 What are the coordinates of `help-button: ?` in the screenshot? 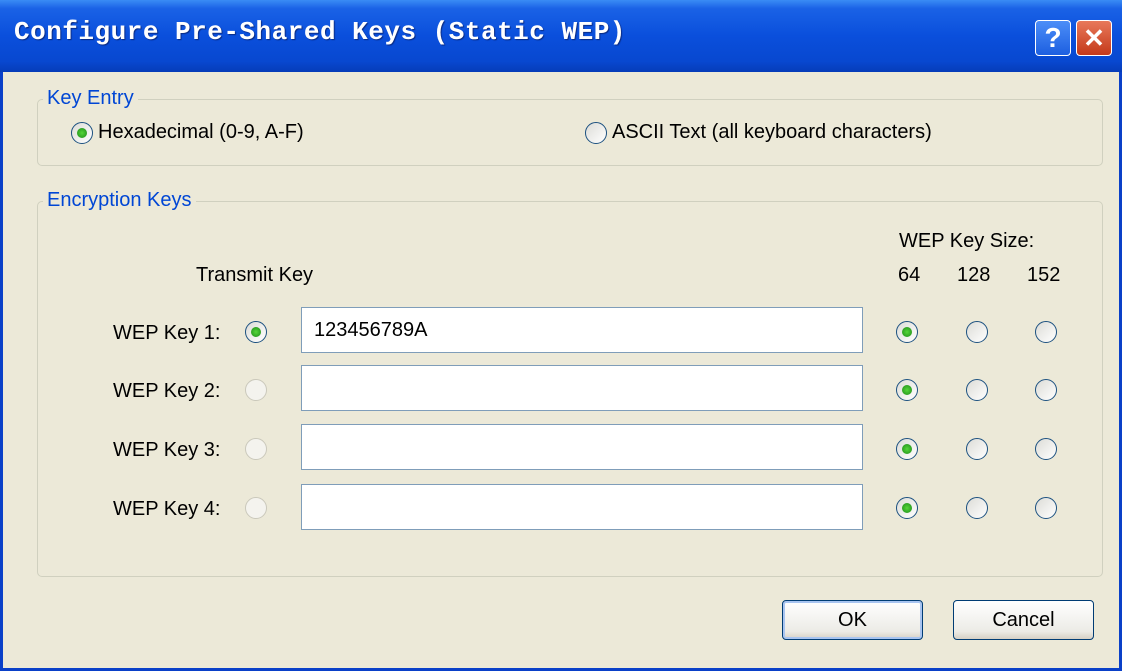 It's located at (1053, 38).